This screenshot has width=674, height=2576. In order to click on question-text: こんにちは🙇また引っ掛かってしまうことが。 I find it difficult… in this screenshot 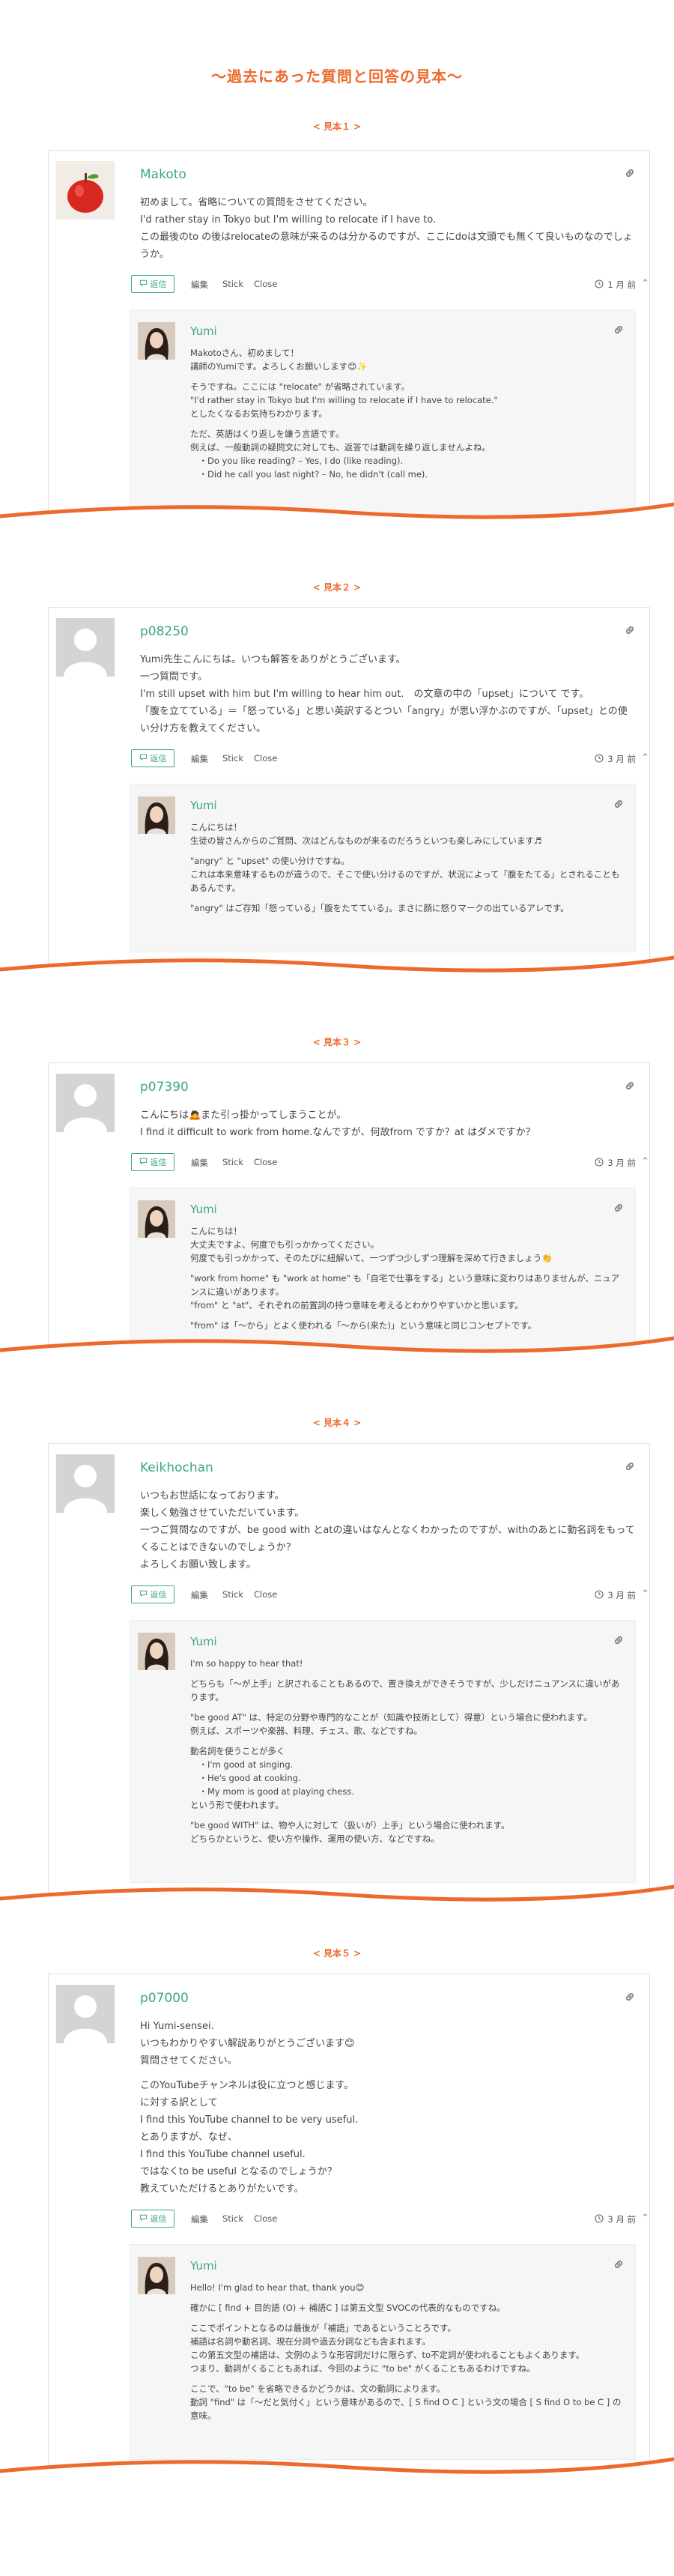, I will do `click(388, 1124)`.